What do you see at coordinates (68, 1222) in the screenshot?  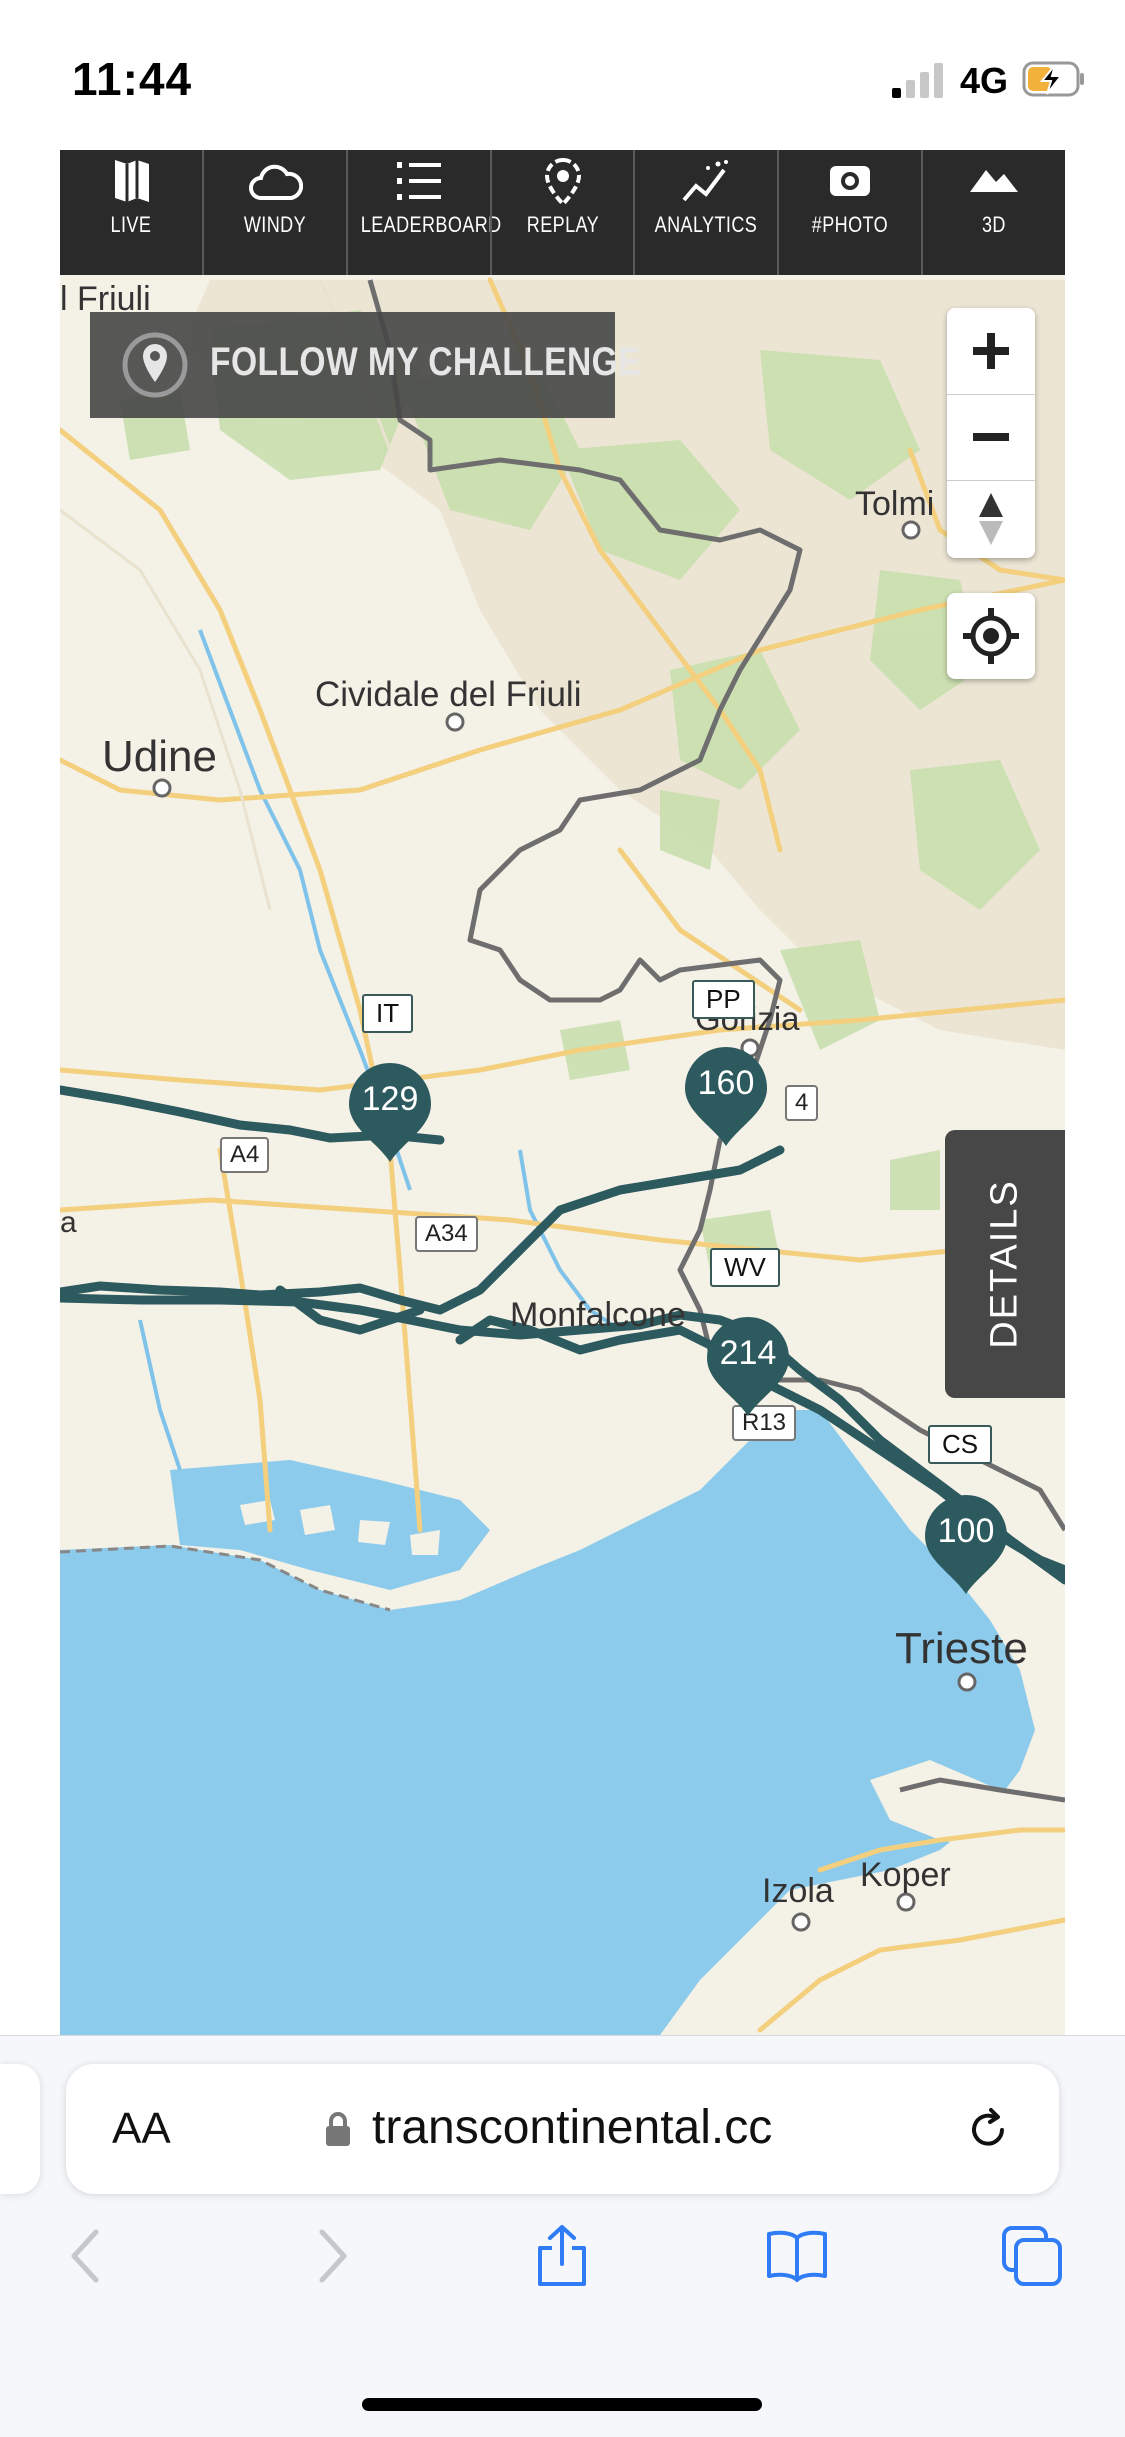 I see `place-label-edge: a` at bounding box center [68, 1222].